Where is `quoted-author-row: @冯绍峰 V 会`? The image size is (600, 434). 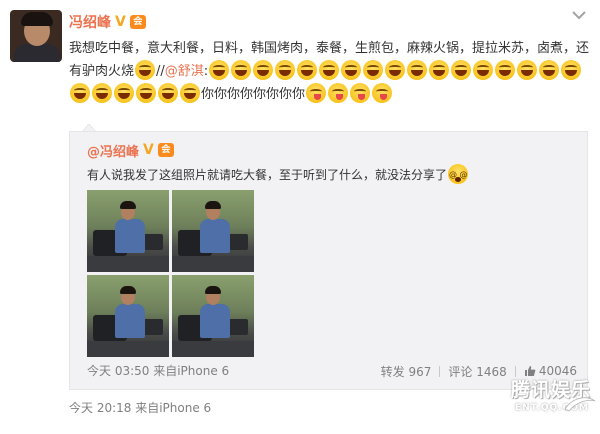
quoted-author-row: @冯绍峰 V 会 is located at coordinates (130, 150).